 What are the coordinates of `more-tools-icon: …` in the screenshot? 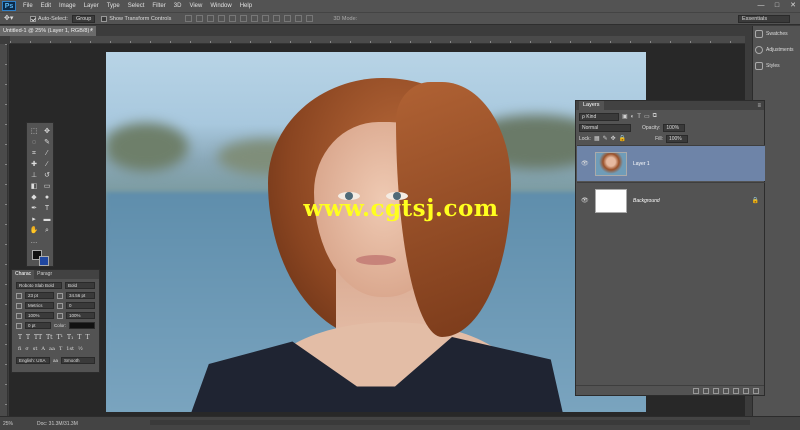 It's located at (34, 241).